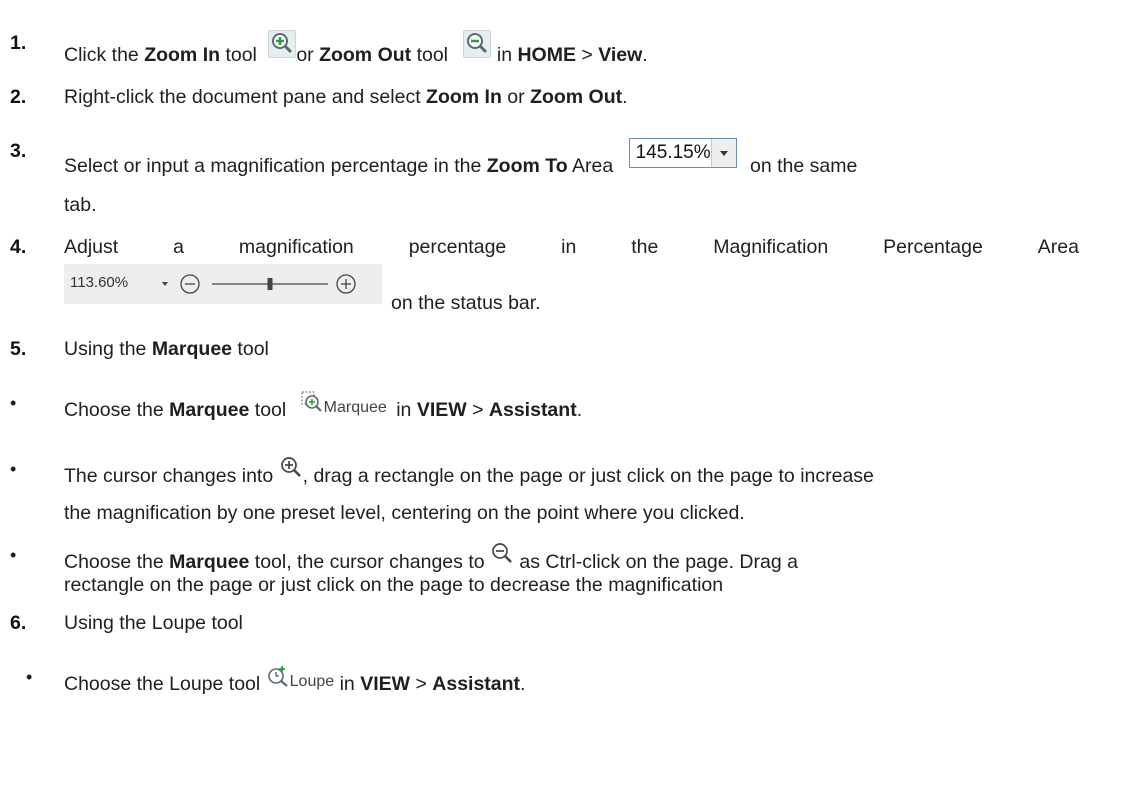 This screenshot has height=802, width=1123. Describe the element at coordinates (18, 97) in the screenshot. I see `step-number: 2.` at that location.